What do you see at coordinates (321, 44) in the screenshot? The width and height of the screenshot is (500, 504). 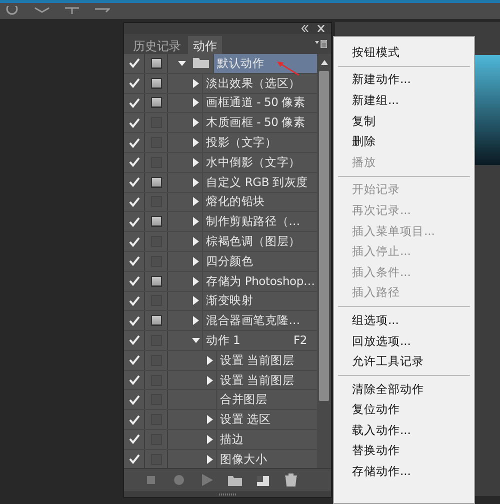 I see `panel-menu-icon` at bounding box center [321, 44].